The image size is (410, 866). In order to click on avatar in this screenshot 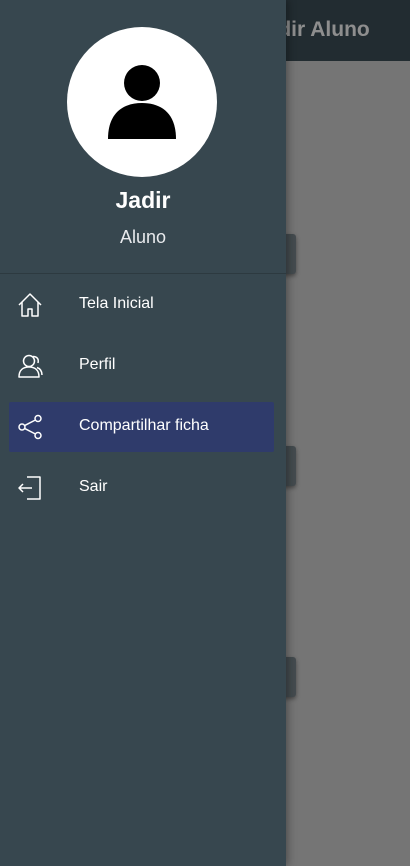, I will do `click(142, 102)`.